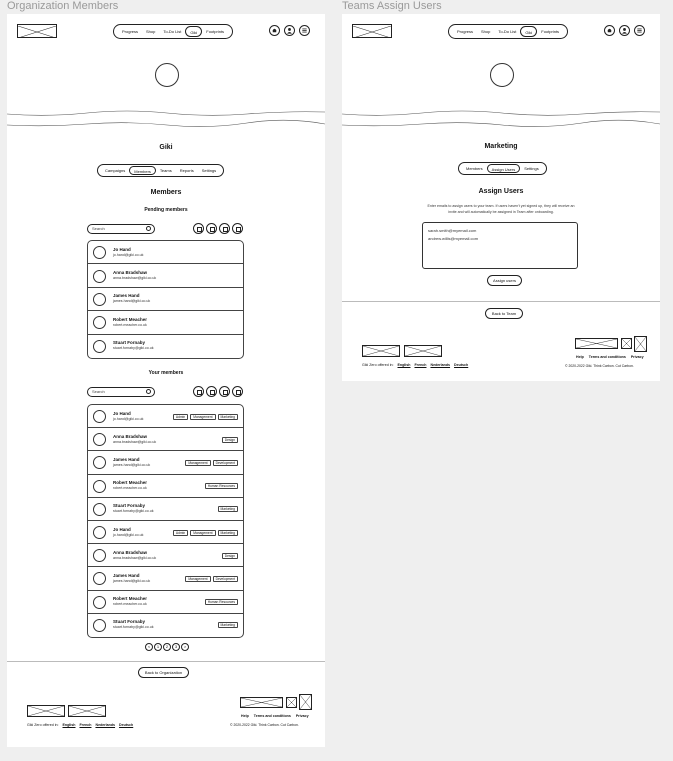 The width and height of the screenshot is (673, 761). I want to click on pending-search-input: Search, so click(121, 229).